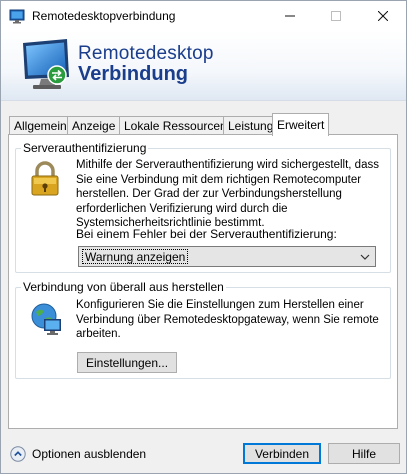 Image resolution: width=407 pixels, height=474 pixels. What do you see at coordinates (89, 454) in the screenshot?
I see `hide-options-label: Optionen ausblenden` at bounding box center [89, 454].